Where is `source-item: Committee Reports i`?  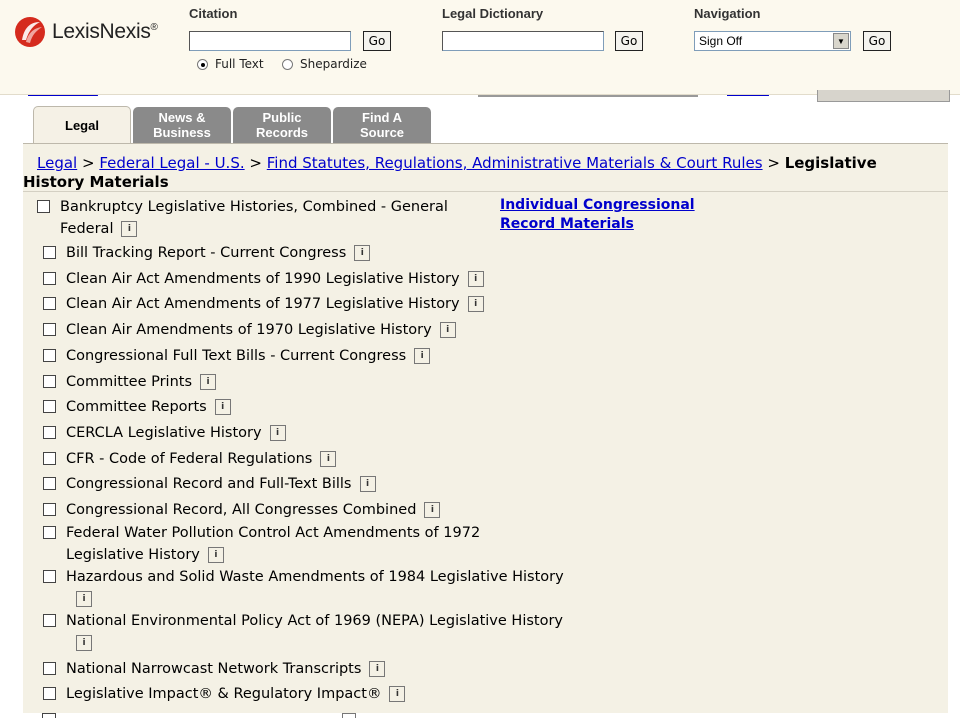 source-item: Committee Reports i is located at coordinates (323, 407).